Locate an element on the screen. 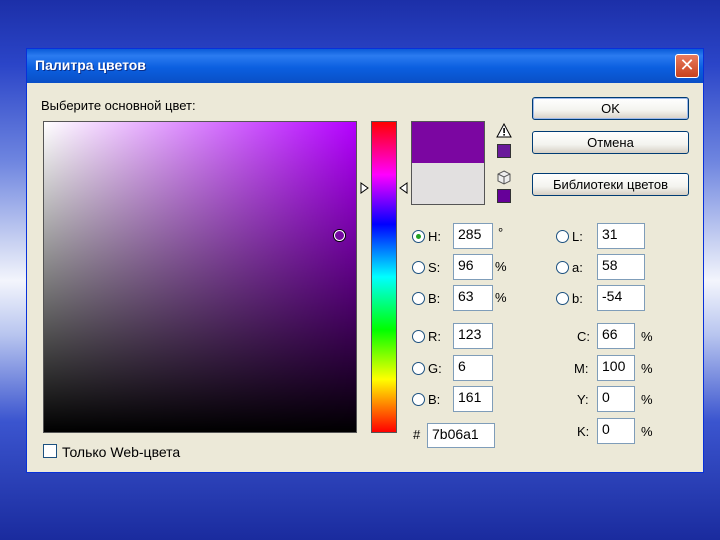  lightness-input: 31 is located at coordinates (621, 236).